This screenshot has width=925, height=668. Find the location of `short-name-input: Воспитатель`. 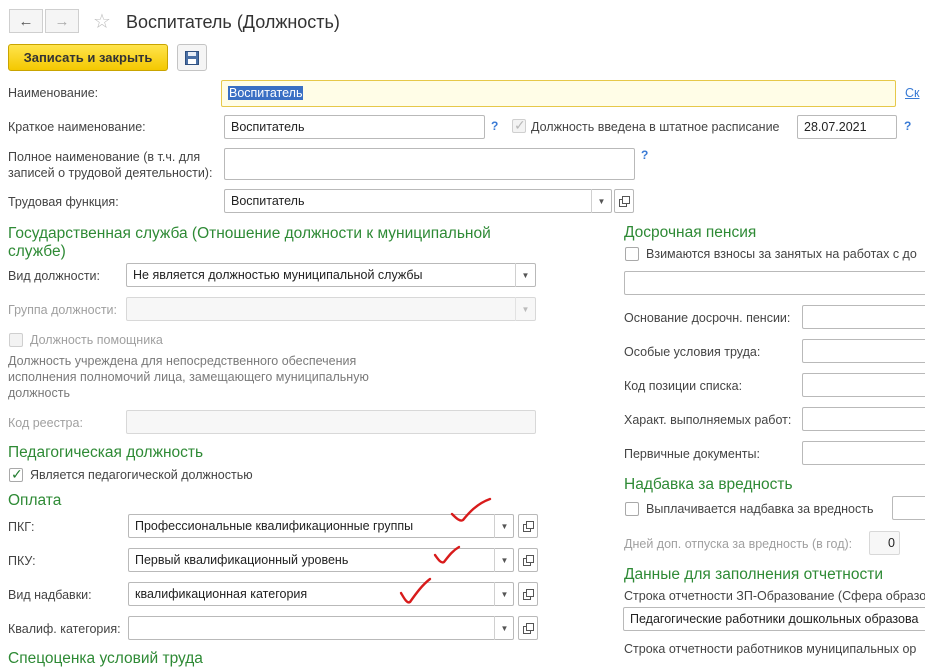

short-name-input: Воспитатель is located at coordinates (354, 127).